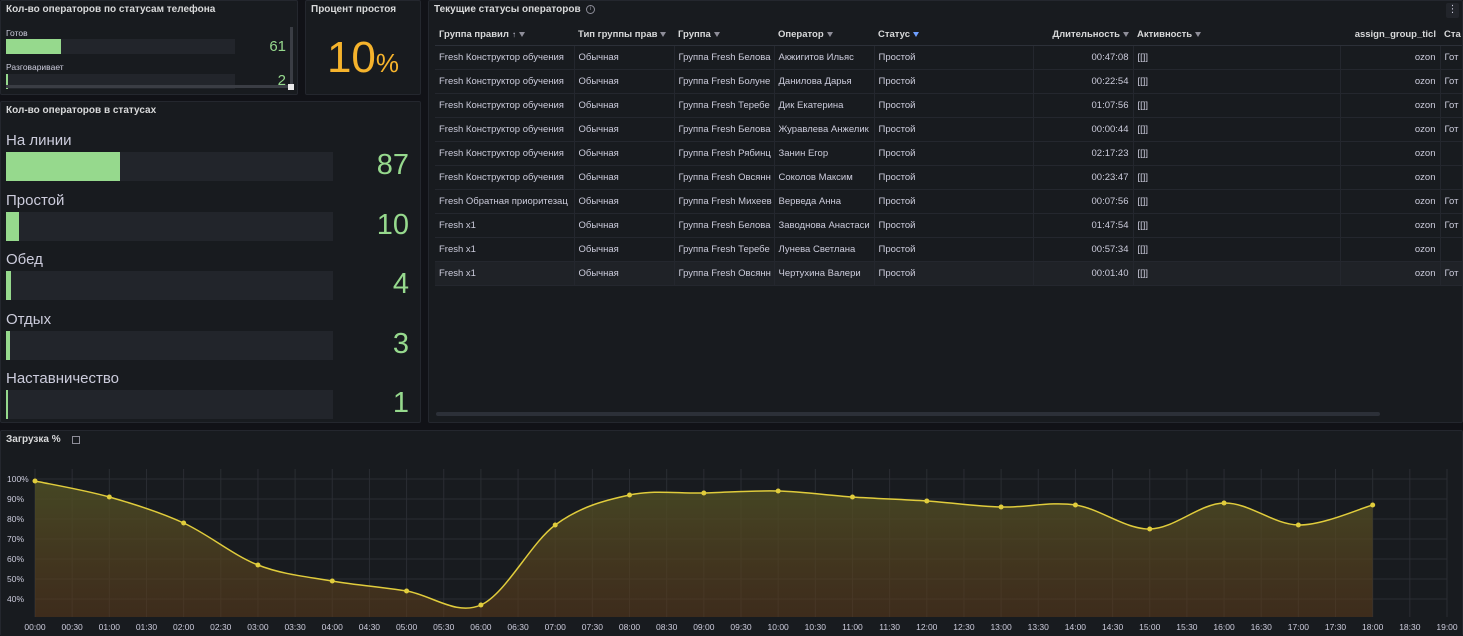 This screenshot has height=636, width=1463. Describe the element at coordinates (1390, 35) in the screenshot. I see `column-header: assign_group_ticl` at that location.